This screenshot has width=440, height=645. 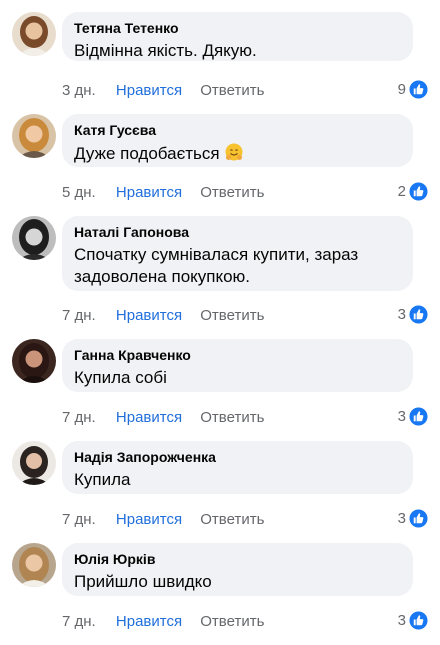 What do you see at coordinates (237, 457) in the screenshot?
I see `comment-author: Надія Запорожченка` at bounding box center [237, 457].